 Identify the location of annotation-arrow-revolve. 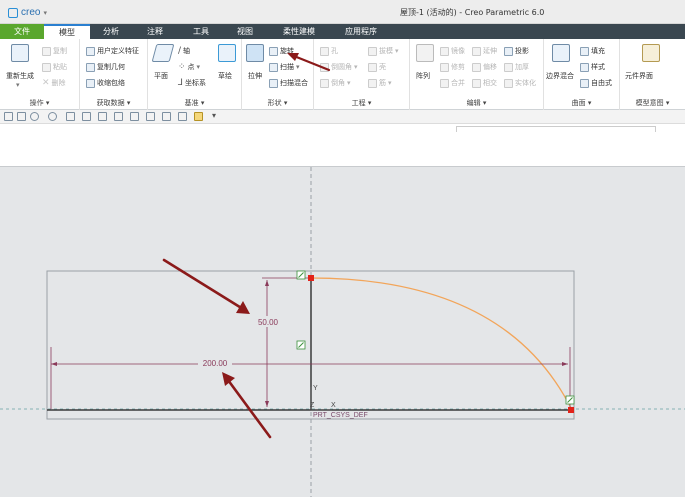
(311, 63).